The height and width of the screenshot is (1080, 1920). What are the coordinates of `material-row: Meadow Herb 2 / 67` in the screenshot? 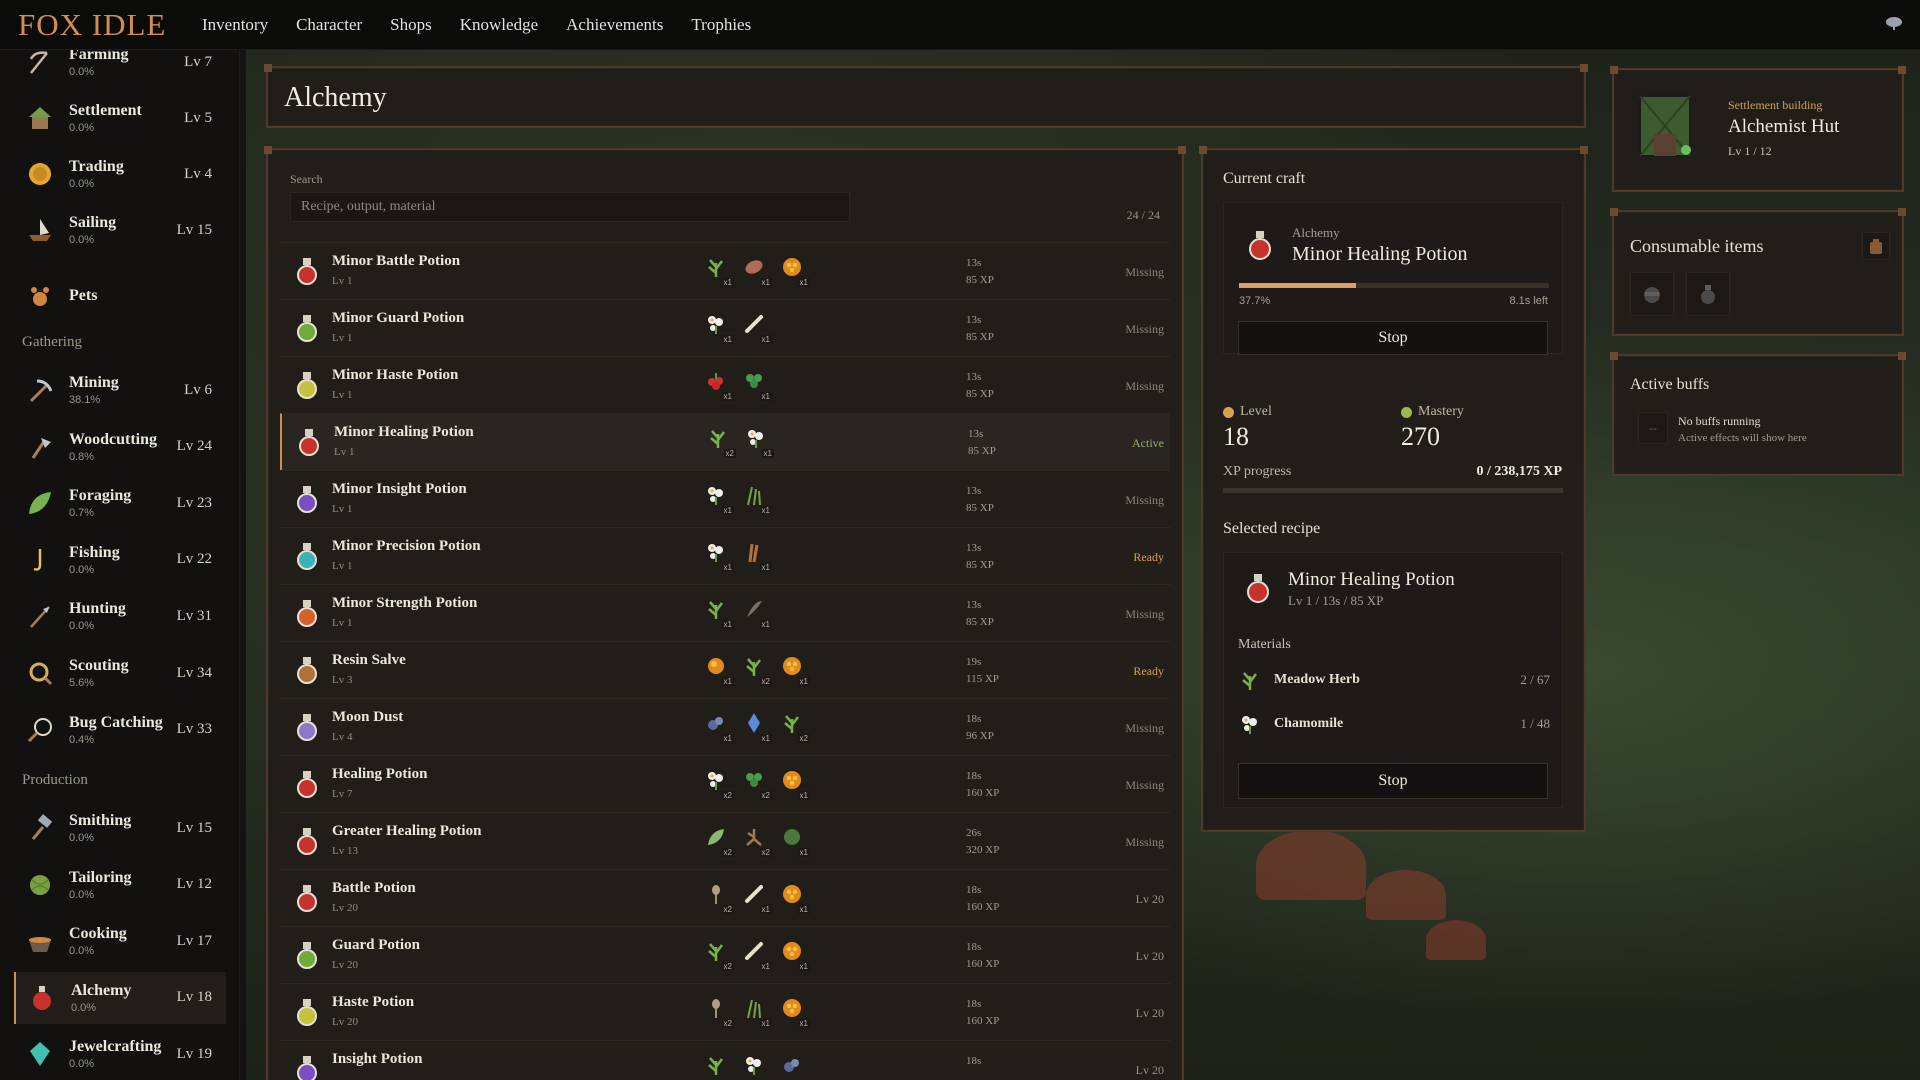 It's located at (1394, 680).